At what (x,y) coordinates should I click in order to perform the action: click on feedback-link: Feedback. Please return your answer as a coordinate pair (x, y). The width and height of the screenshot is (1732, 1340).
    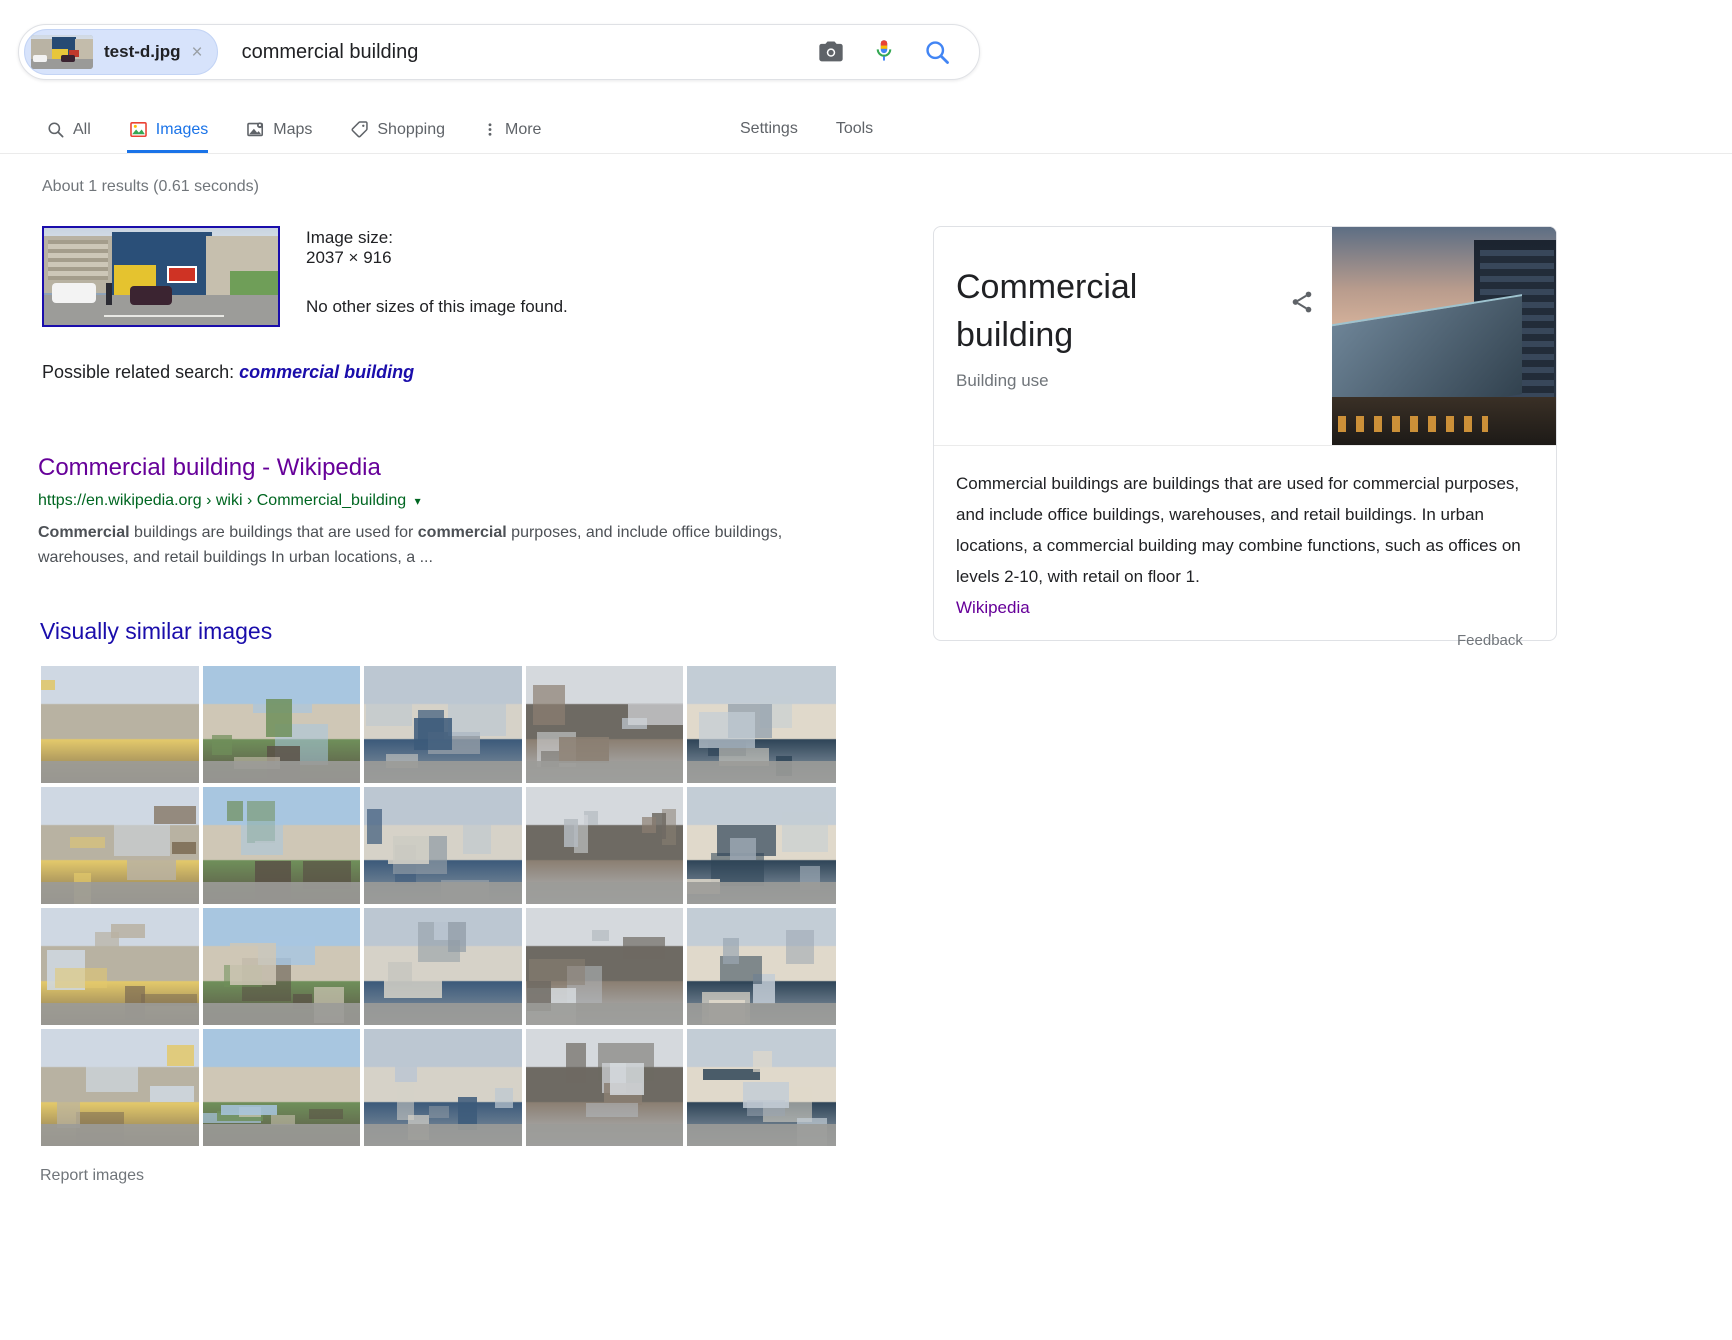
    Looking at the image, I should click on (1490, 640).